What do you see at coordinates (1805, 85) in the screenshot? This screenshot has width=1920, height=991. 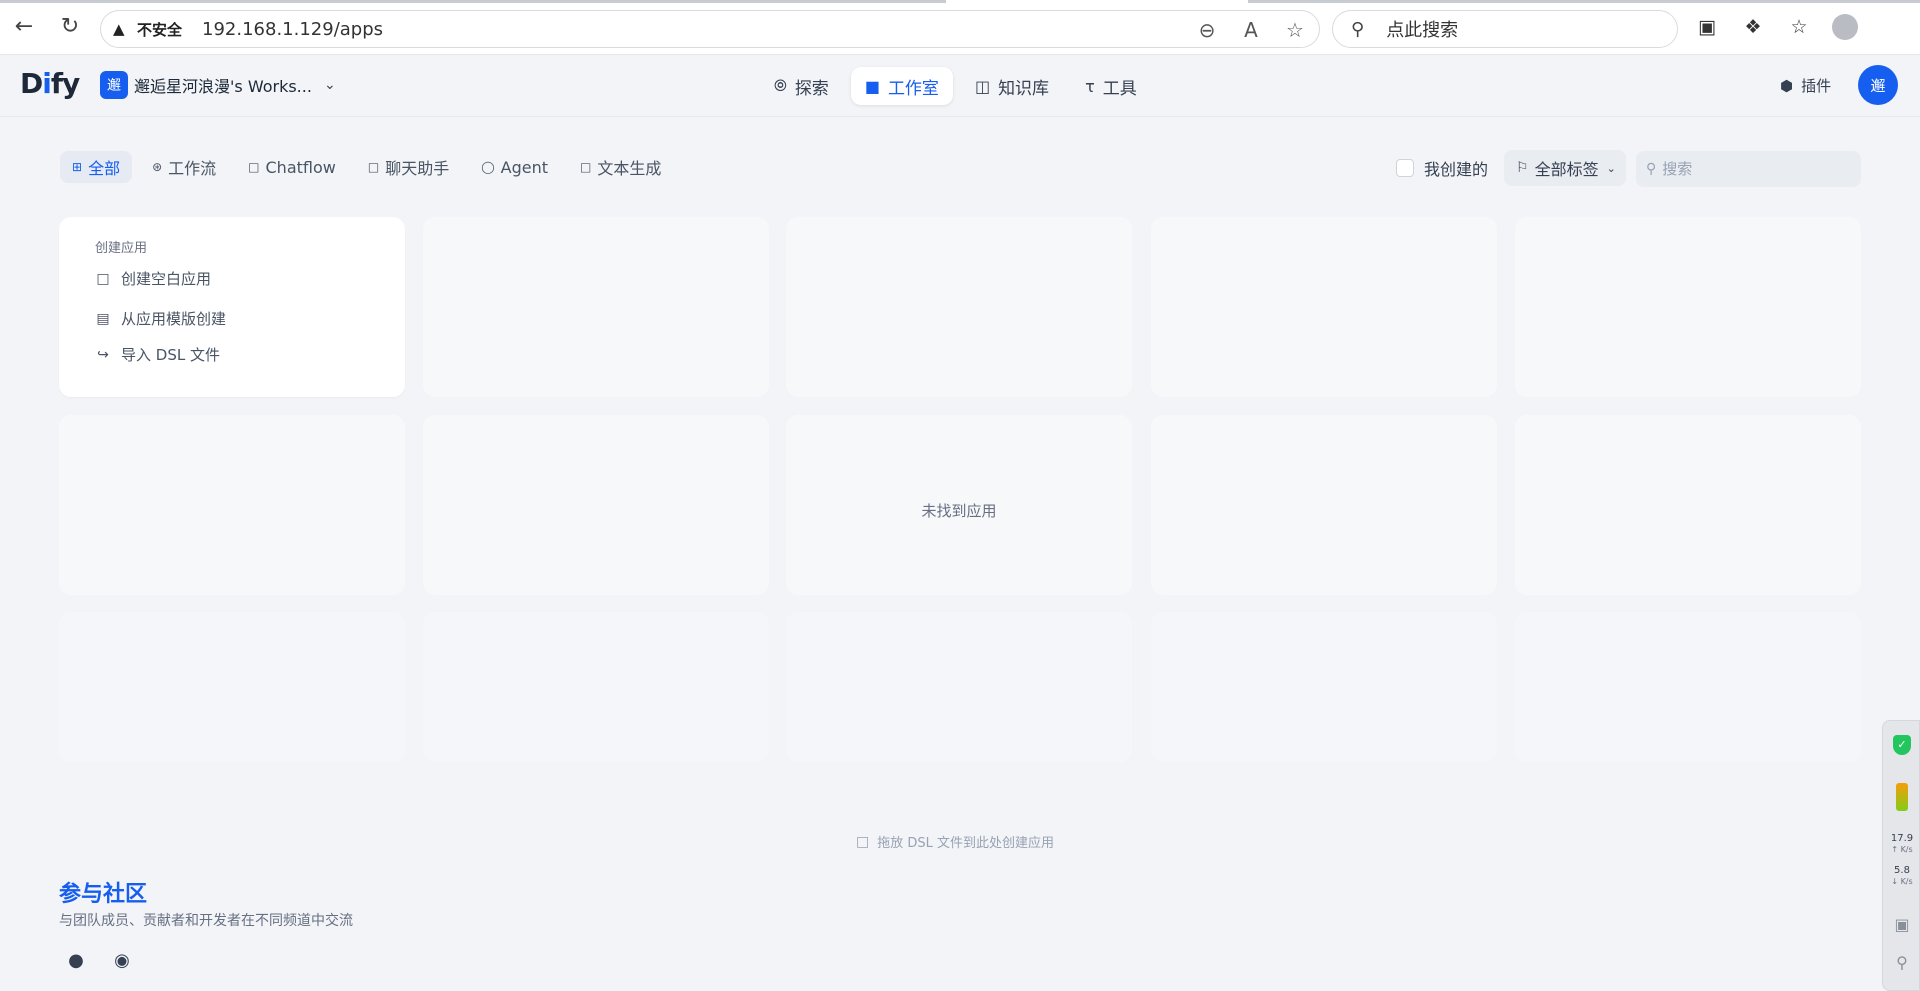 I see `plugin-button: ⬢ 插件` at bounding box center [1805, 85].